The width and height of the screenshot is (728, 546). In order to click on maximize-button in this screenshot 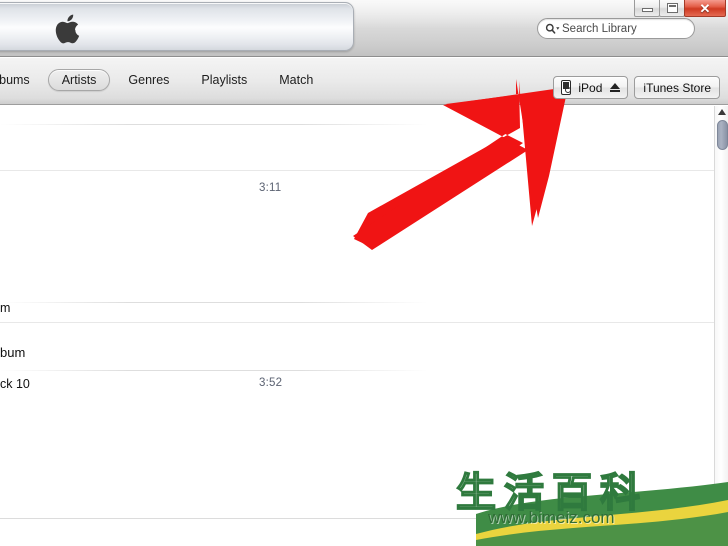, I will do `click(672, 8)`.